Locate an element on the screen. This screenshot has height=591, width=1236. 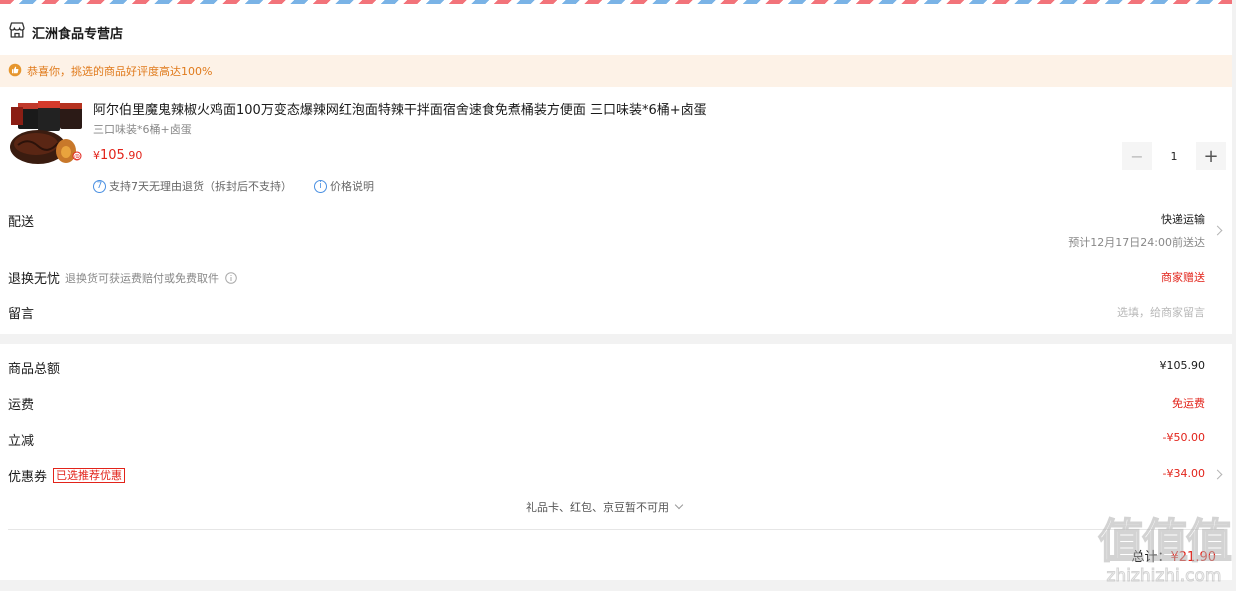
price-note-text: 价格说明 is located at coordinates (352, 186).